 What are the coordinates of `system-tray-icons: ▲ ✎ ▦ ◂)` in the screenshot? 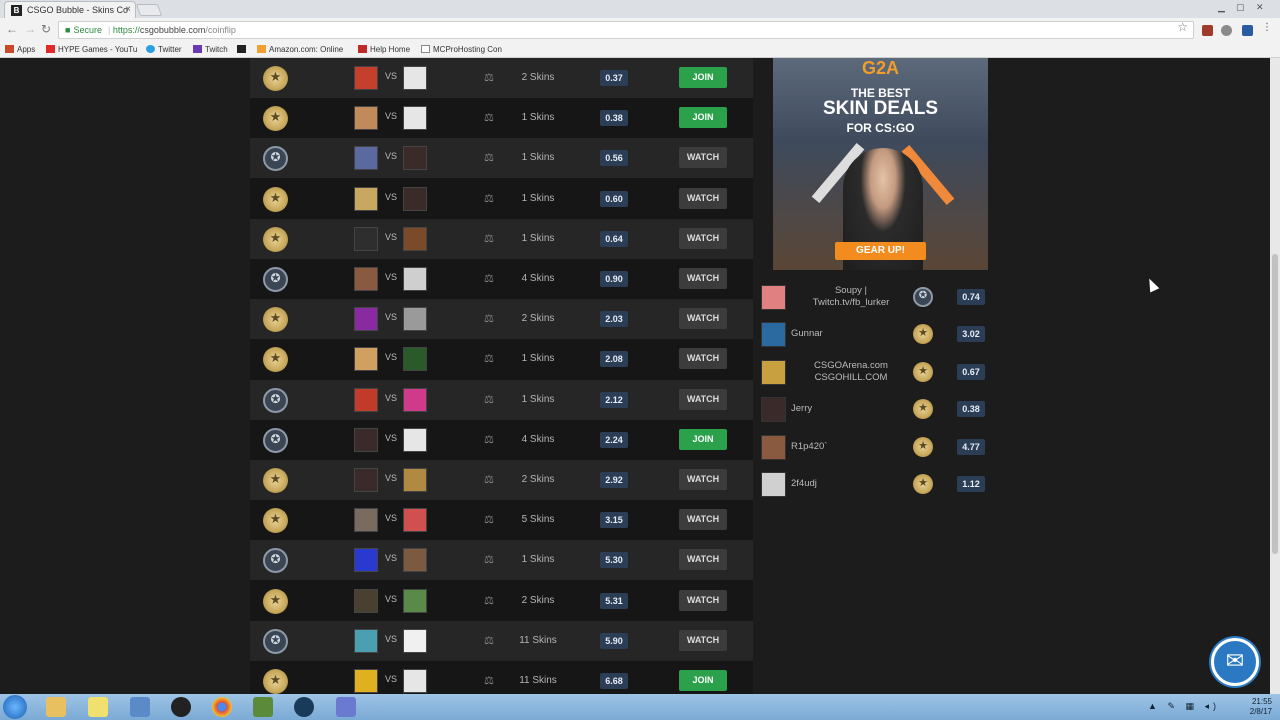 It's located at (1184, 706).